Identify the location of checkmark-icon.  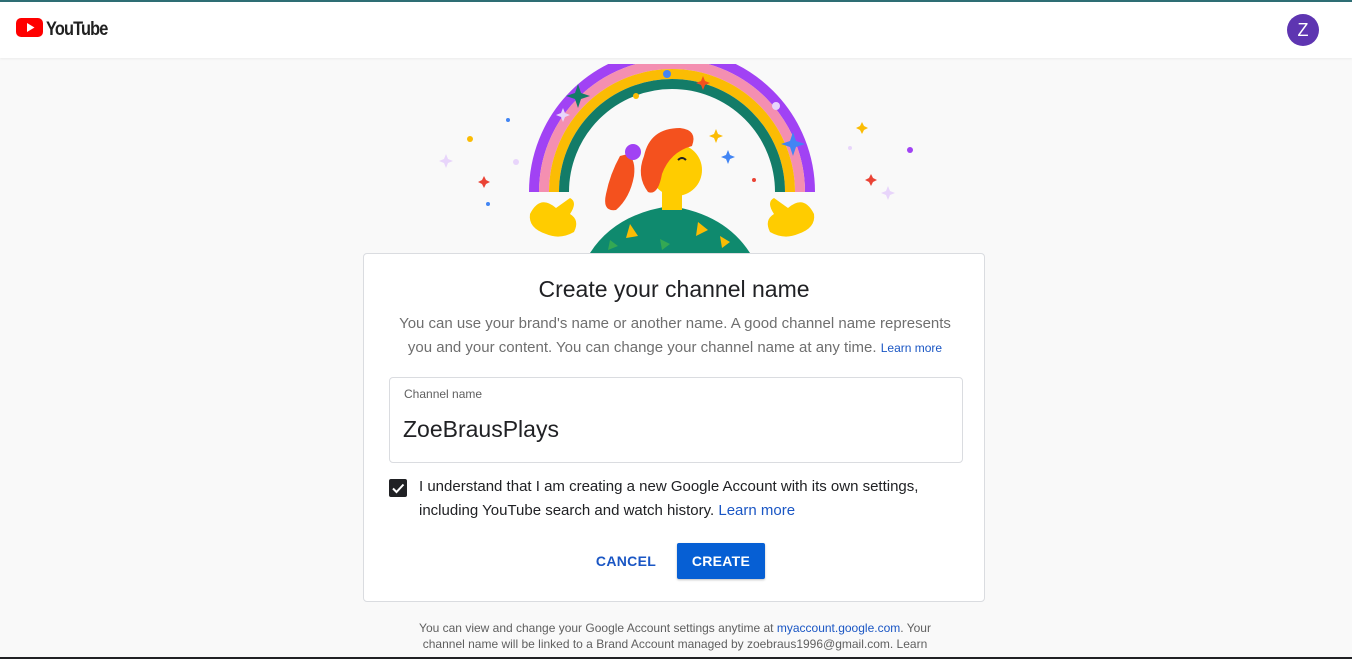
(398, 488).